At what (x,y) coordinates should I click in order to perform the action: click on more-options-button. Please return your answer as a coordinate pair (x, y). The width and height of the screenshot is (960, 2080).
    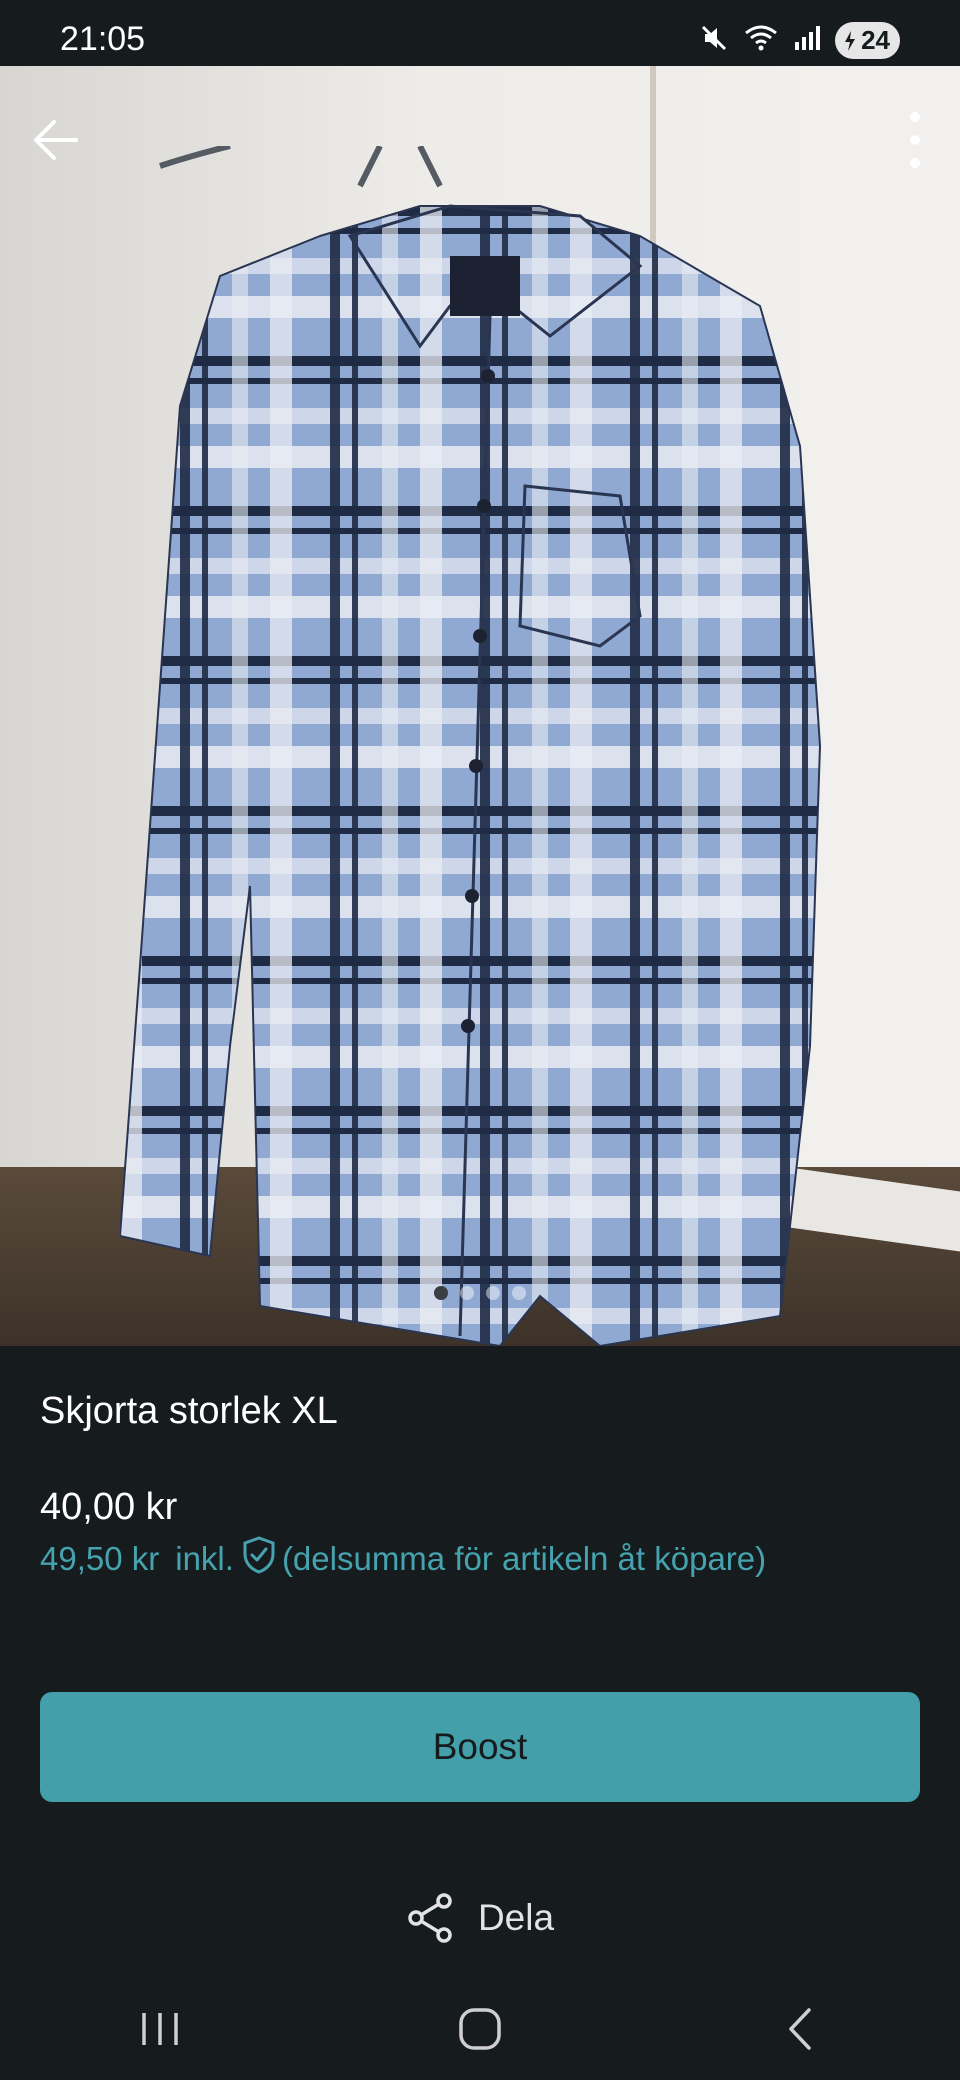
    Looking at the image, I should click on (915, 140).